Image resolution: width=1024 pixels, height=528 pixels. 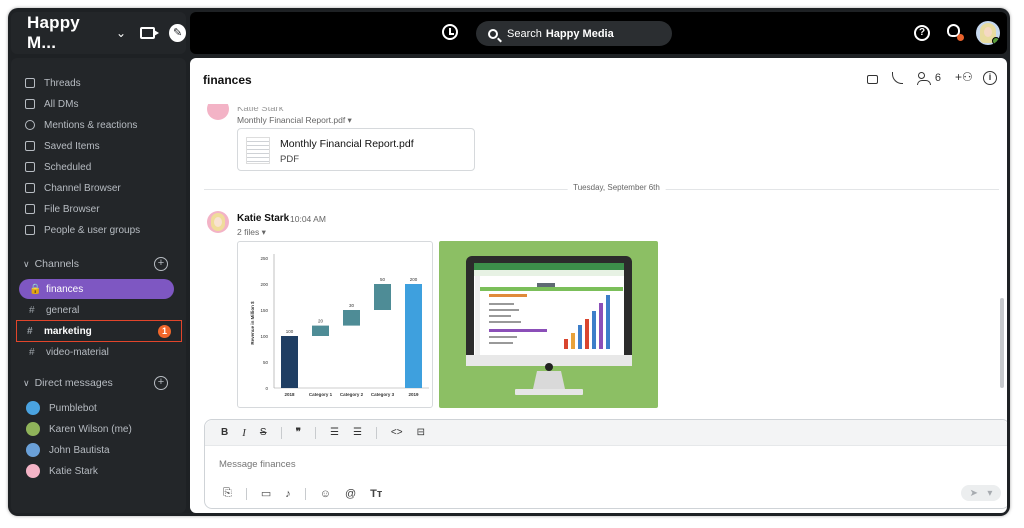 I want to click on numbered-list-icon: ☰, so click(x=334, y=432).